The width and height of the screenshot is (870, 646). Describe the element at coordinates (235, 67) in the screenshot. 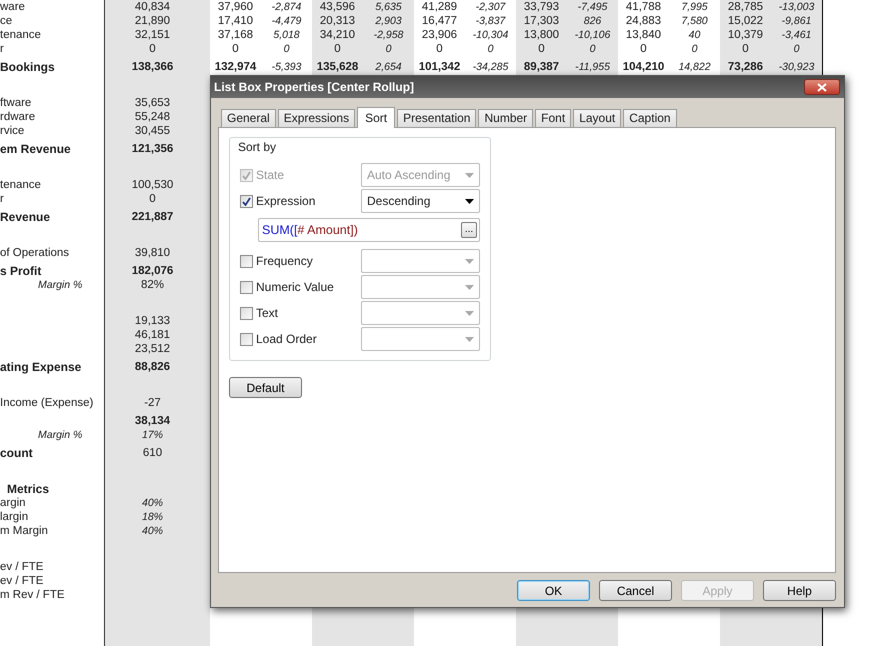

I see `table-cell: 132,974` at that location.